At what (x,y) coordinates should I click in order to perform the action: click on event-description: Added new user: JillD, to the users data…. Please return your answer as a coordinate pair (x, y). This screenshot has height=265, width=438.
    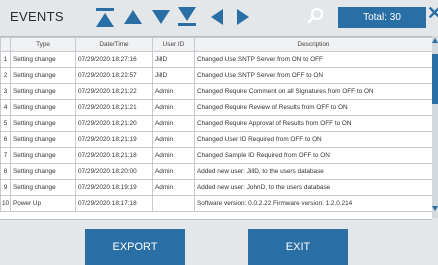
    Looking at the image, I should click on (313, 171).